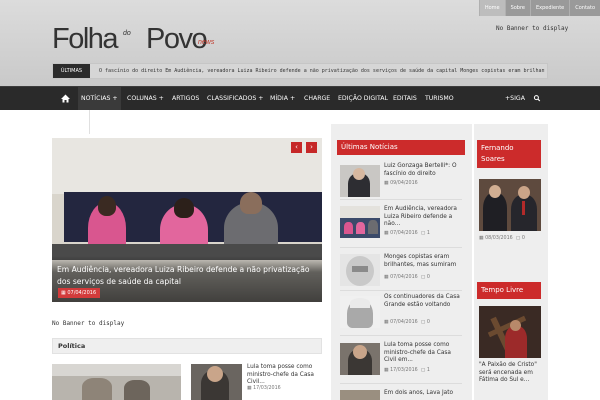  What do you see at coordinates (267, 388) in the screenshot?
I see `politica-item-date: 17/03/2016` at bounding box center [267, 388].